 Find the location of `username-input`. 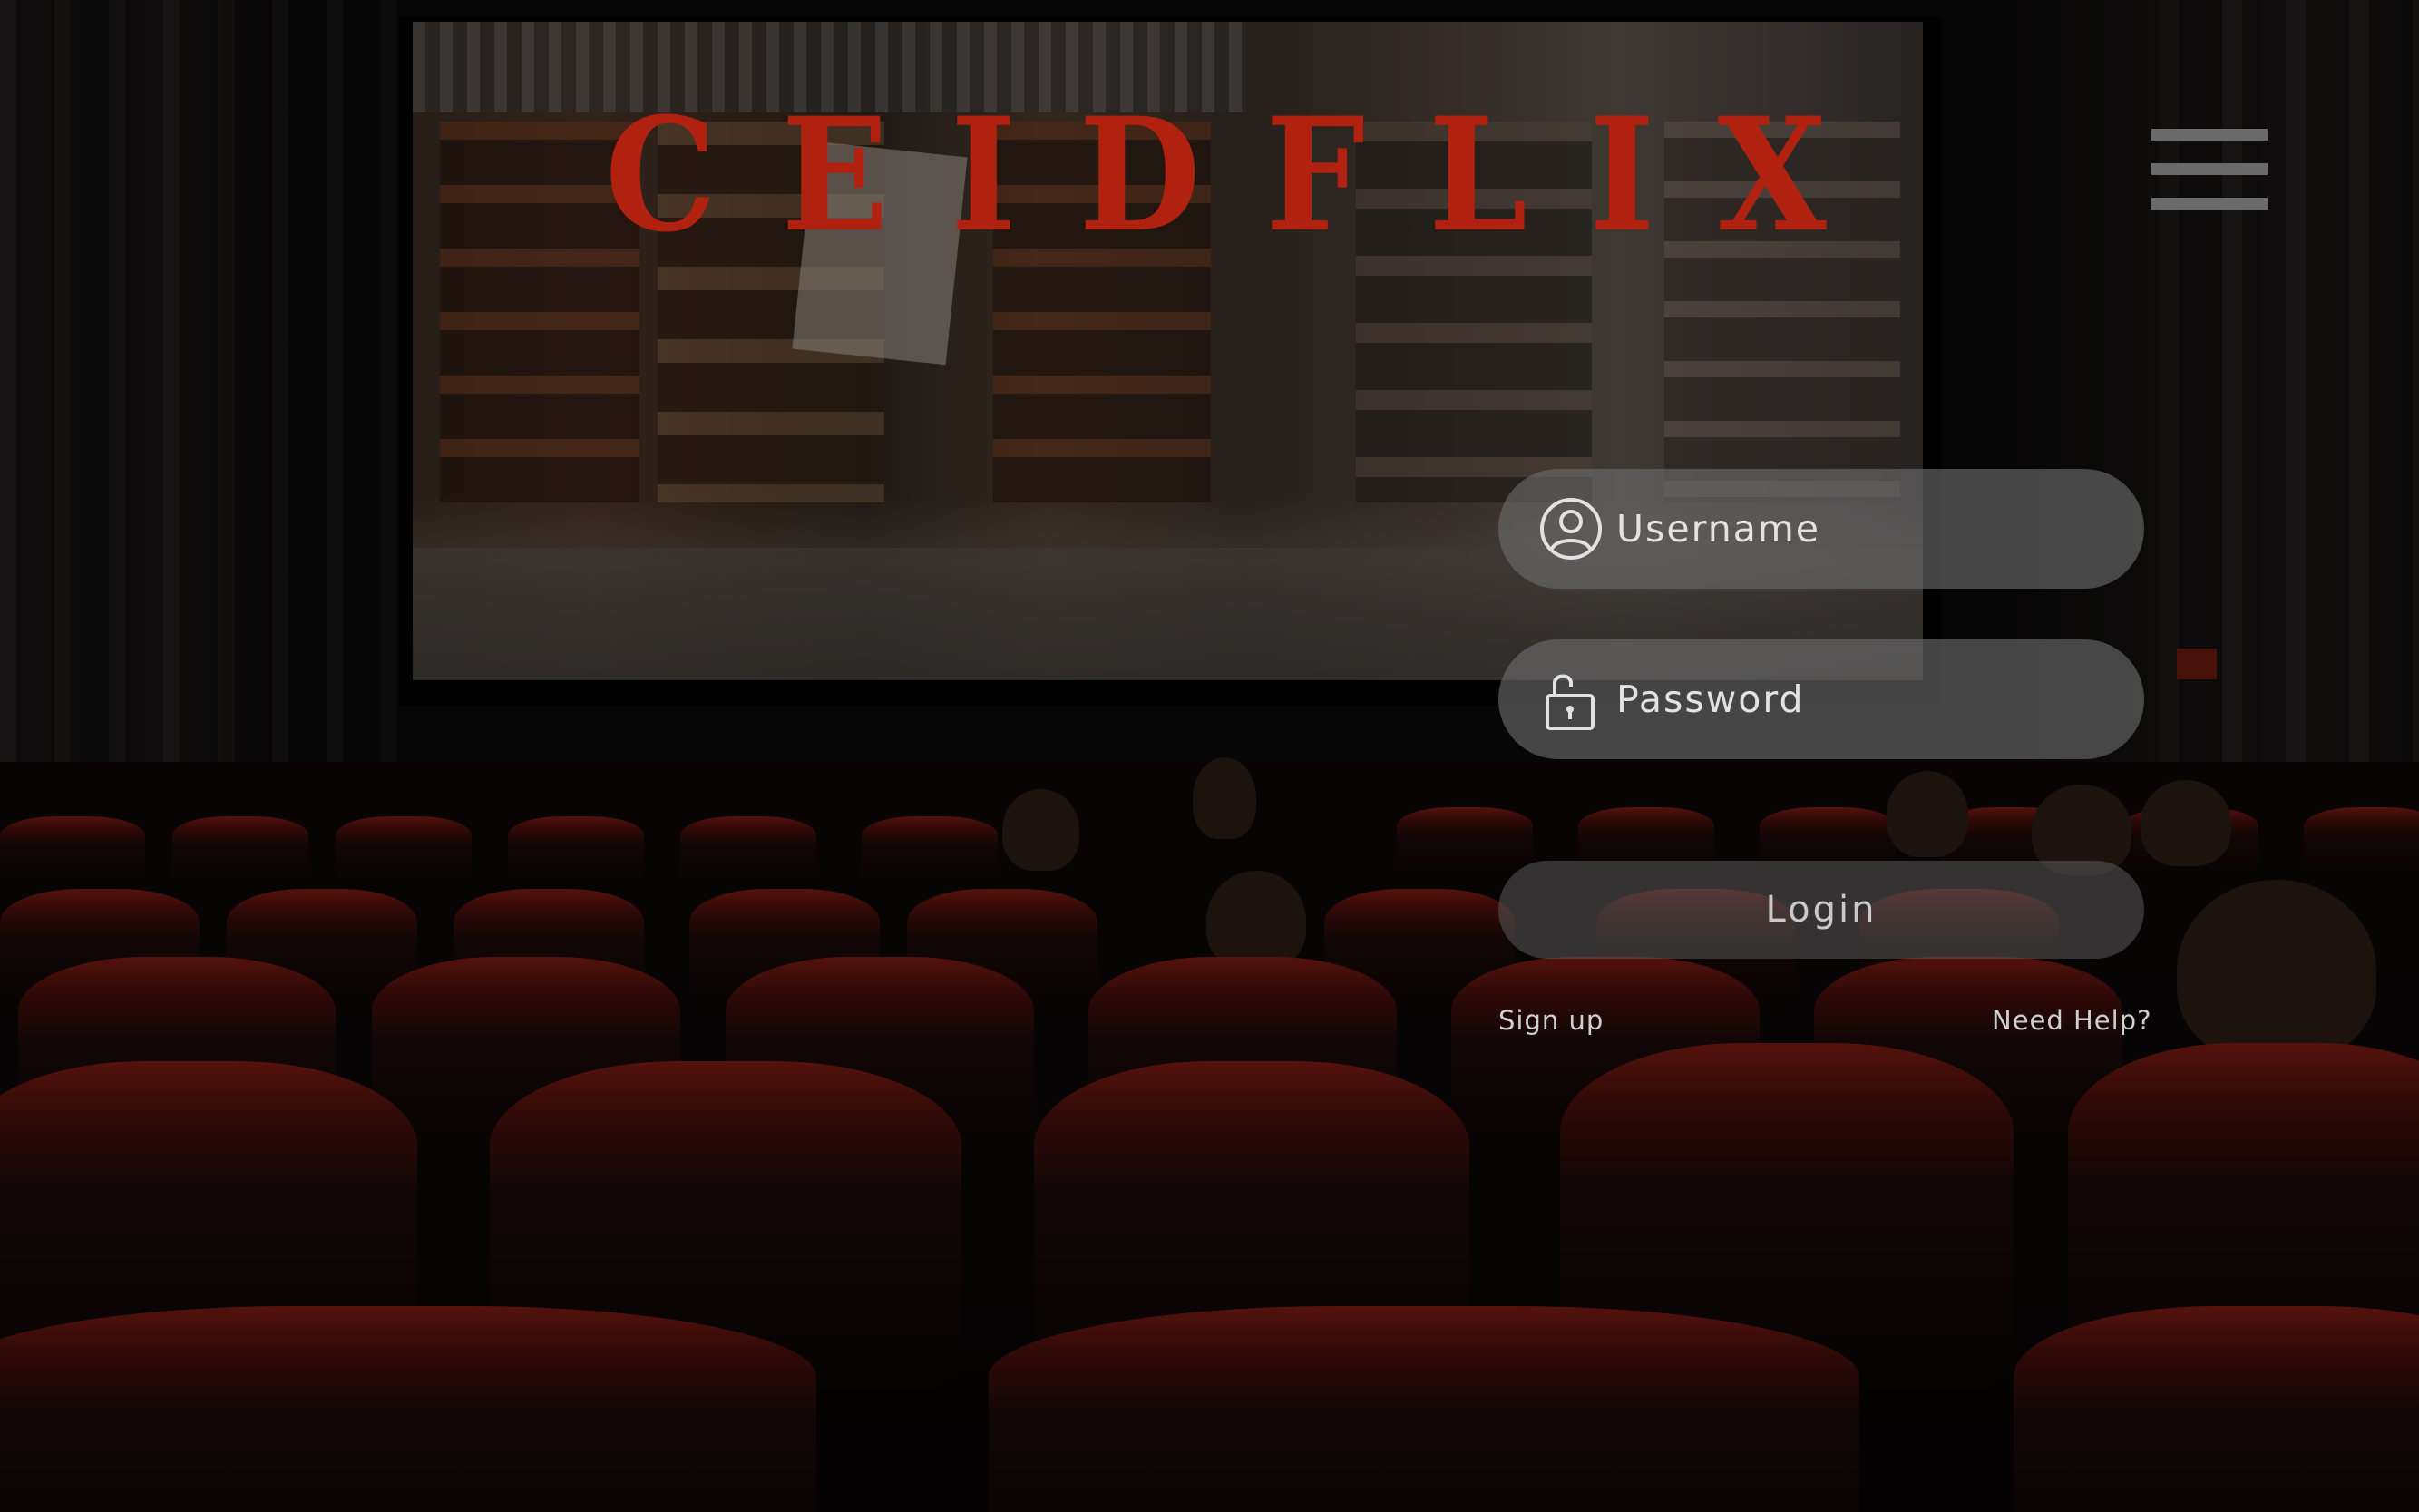

username-input is located at coordinates (1861, 529).